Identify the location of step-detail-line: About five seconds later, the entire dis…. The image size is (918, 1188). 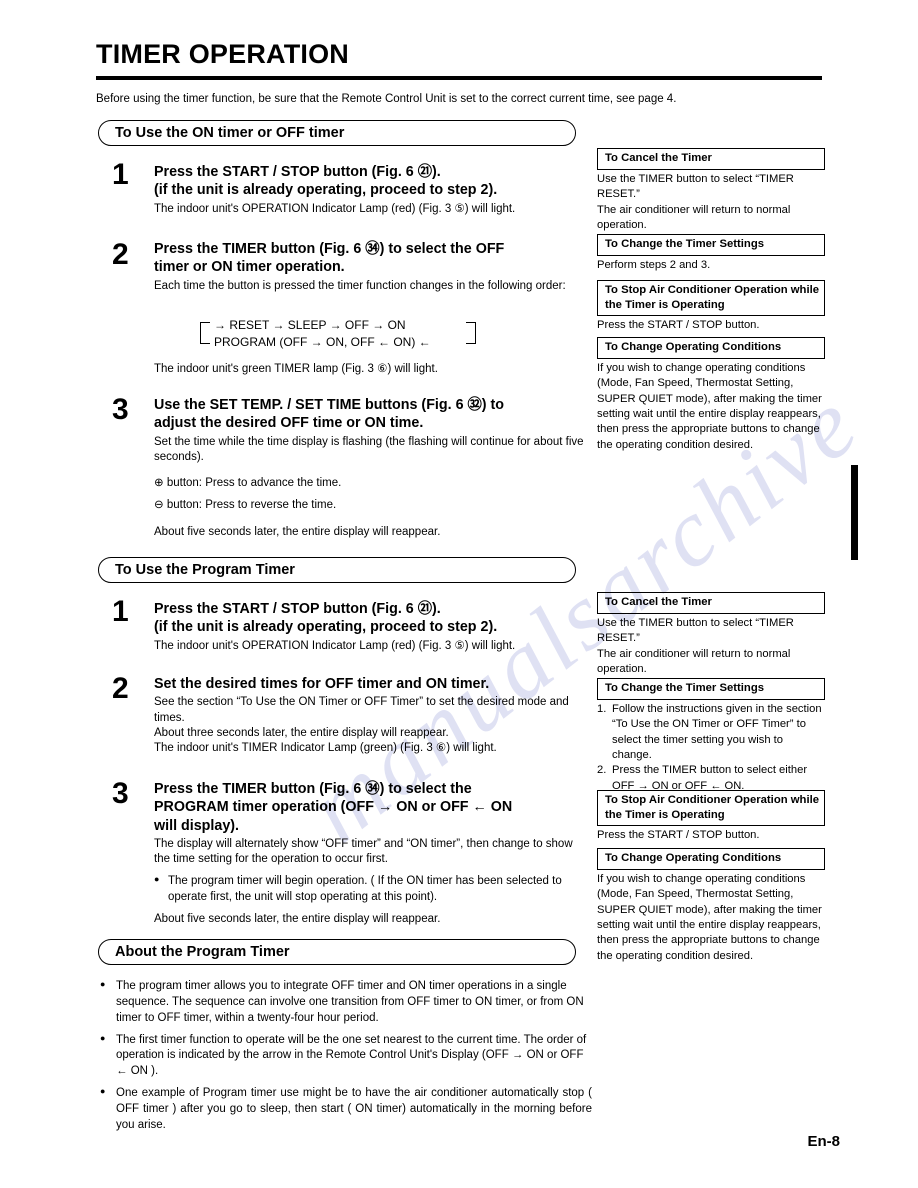
(297, 531).